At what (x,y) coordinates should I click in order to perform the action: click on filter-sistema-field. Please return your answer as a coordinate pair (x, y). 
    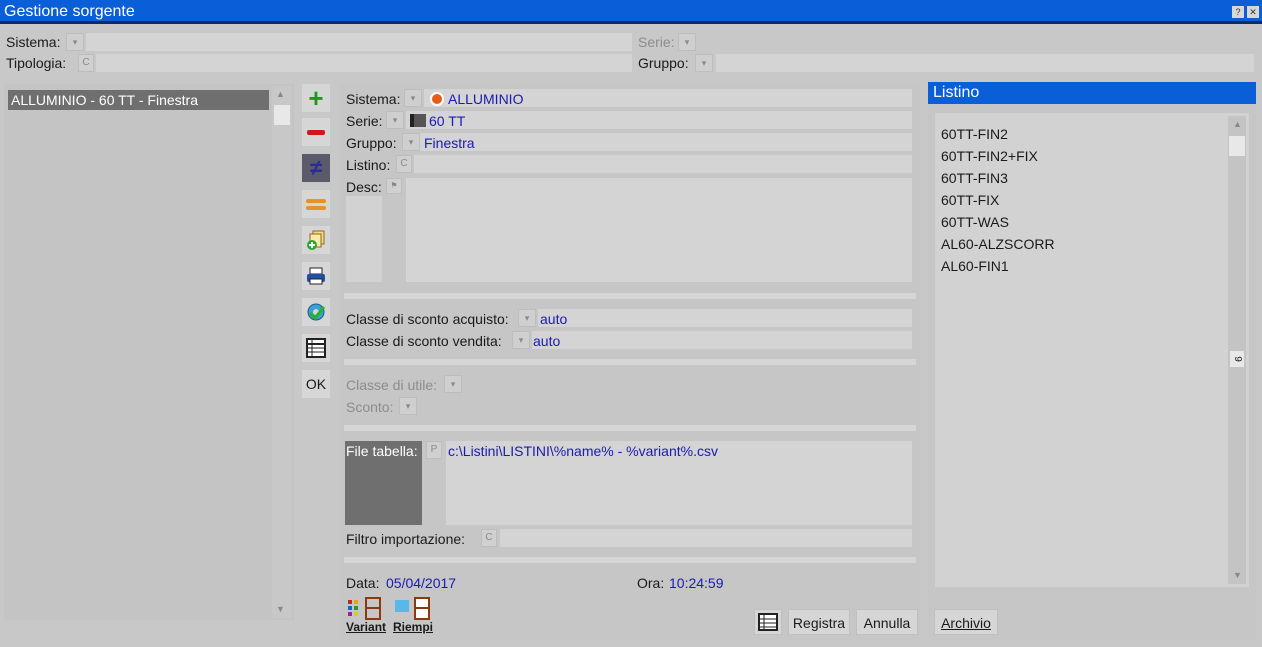
    Looking at the image, I should click on (359, 42).